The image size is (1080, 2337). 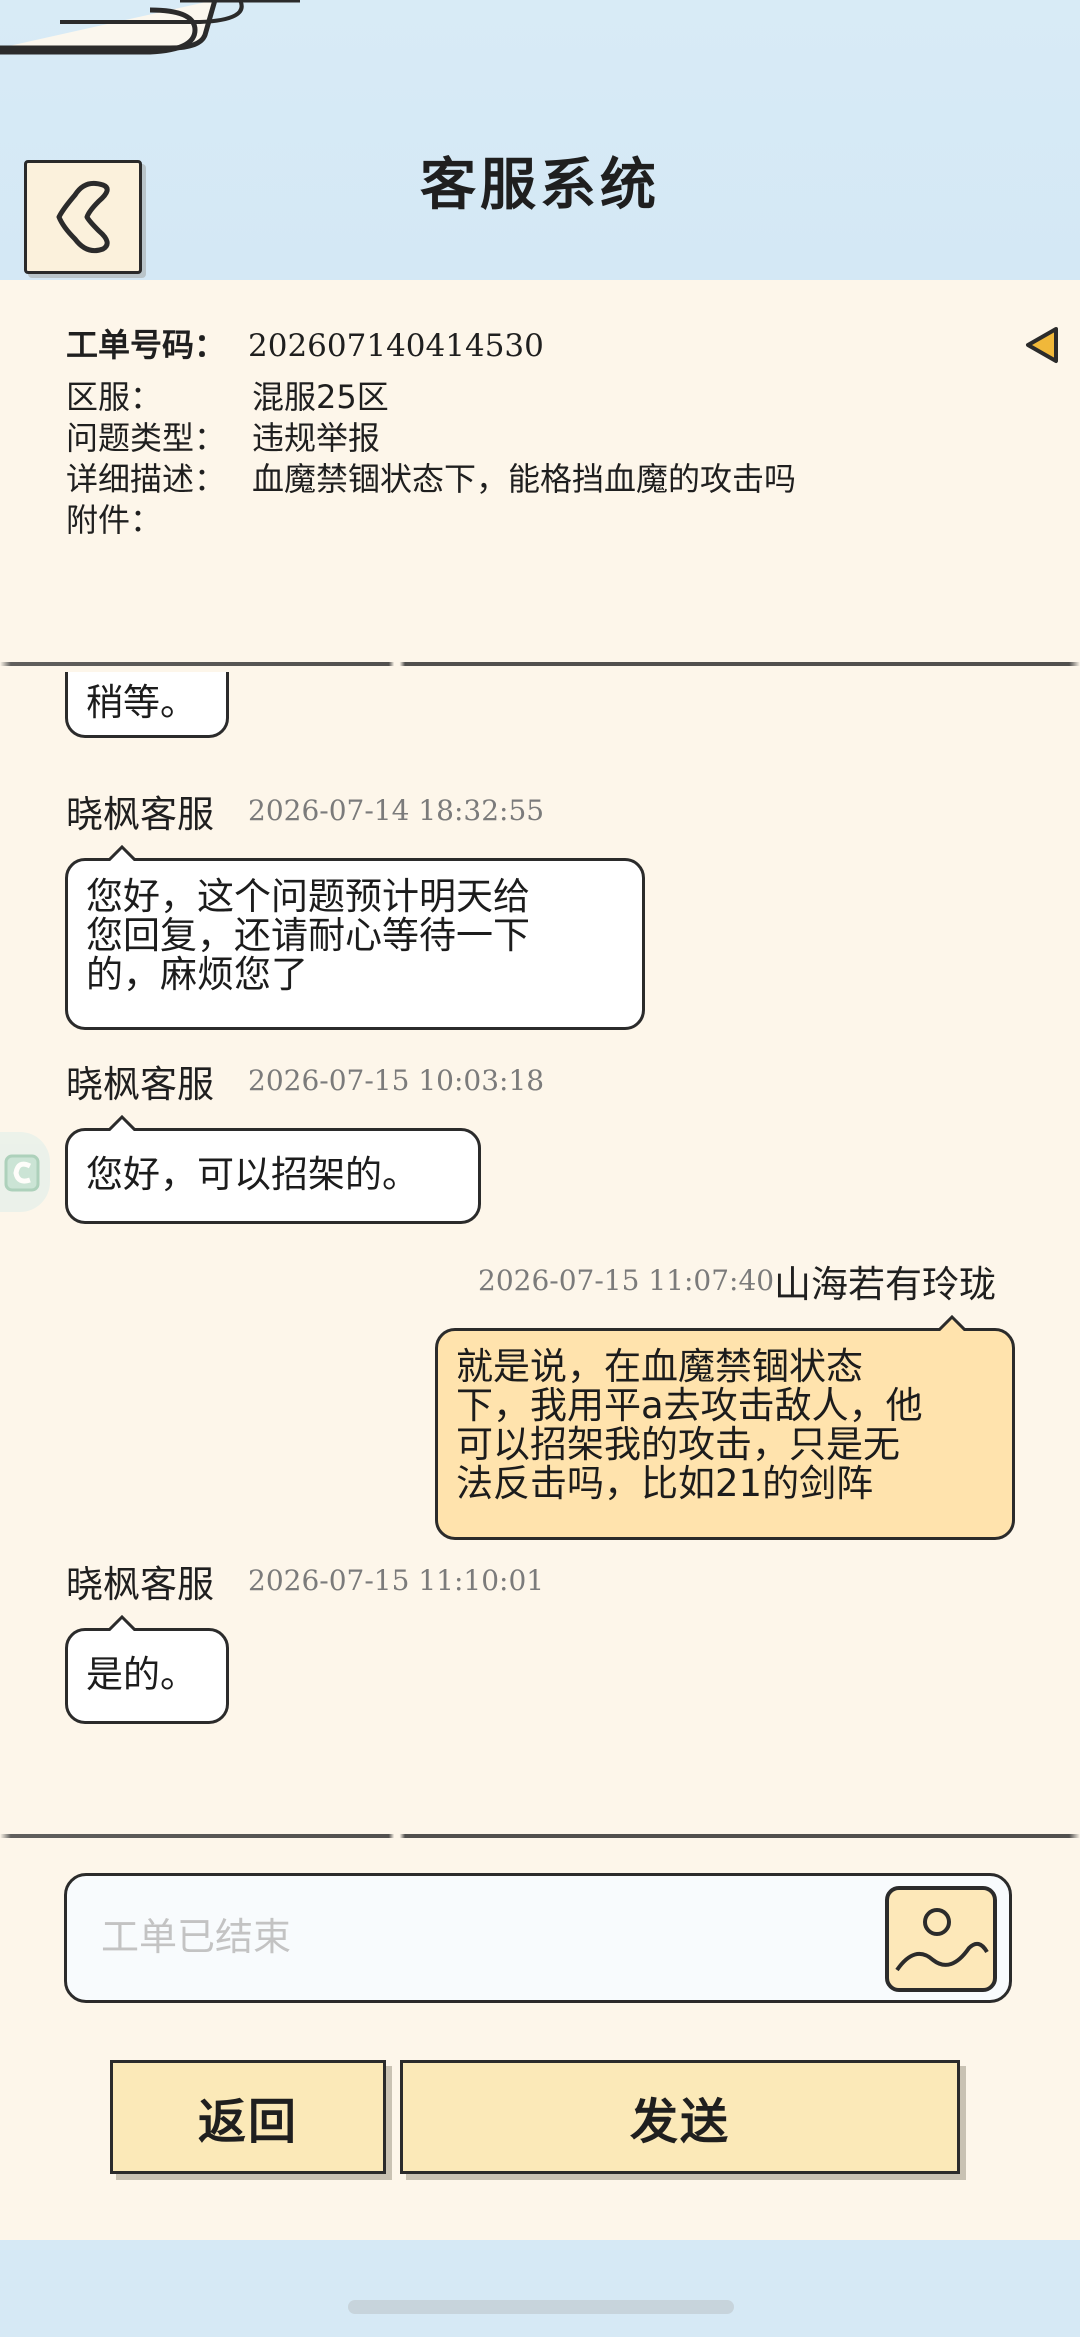 I want to click on message-line: 下，我用平a去攻击敌人，他, so click(x=689, y=1405).